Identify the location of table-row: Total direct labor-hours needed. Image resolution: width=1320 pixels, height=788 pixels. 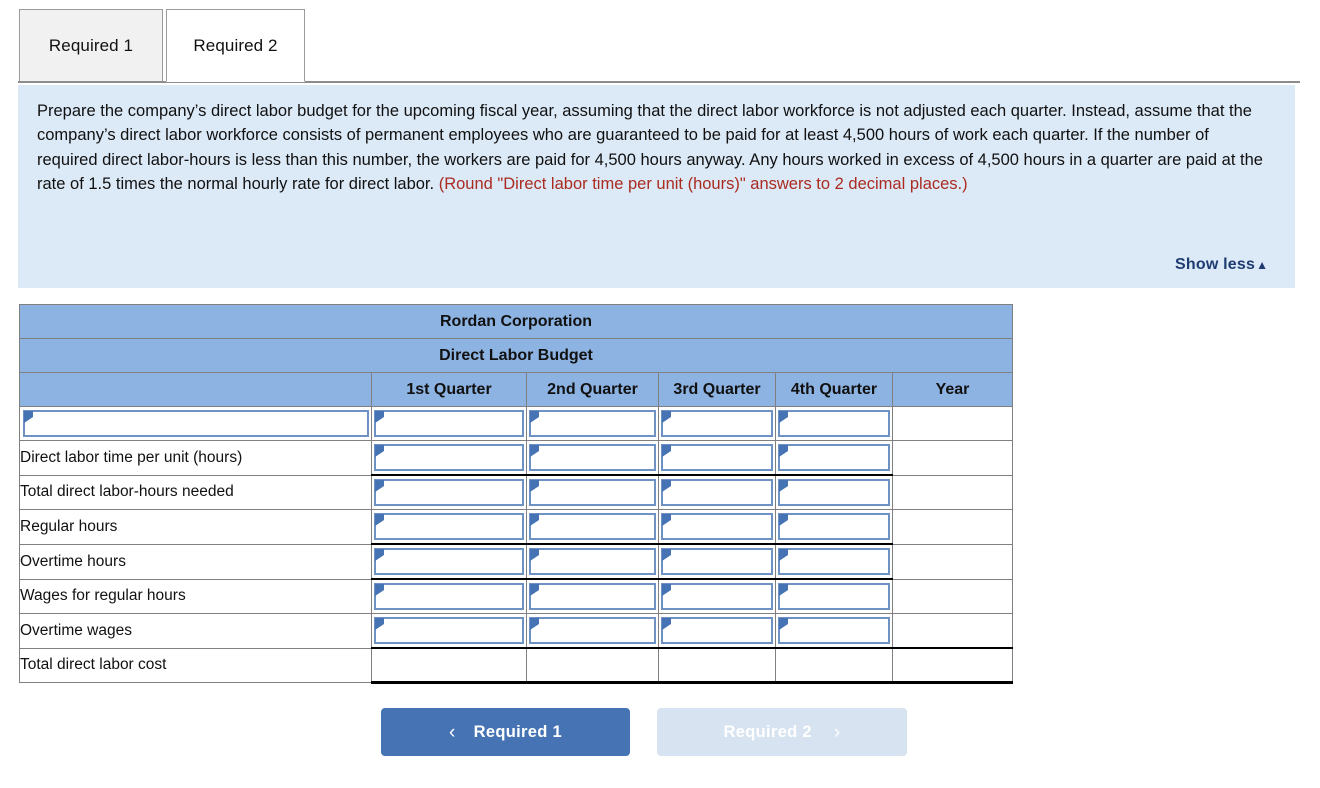
(516, 492).